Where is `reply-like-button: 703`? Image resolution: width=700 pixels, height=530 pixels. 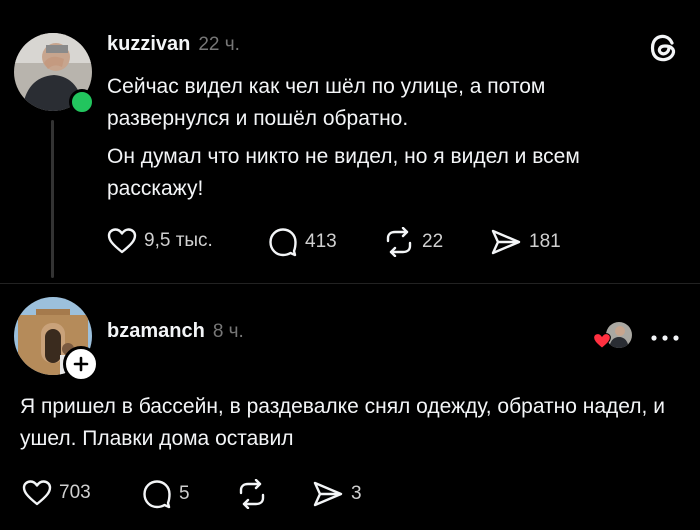 reply-like-button: 703 is located at coordinates (56, 493).